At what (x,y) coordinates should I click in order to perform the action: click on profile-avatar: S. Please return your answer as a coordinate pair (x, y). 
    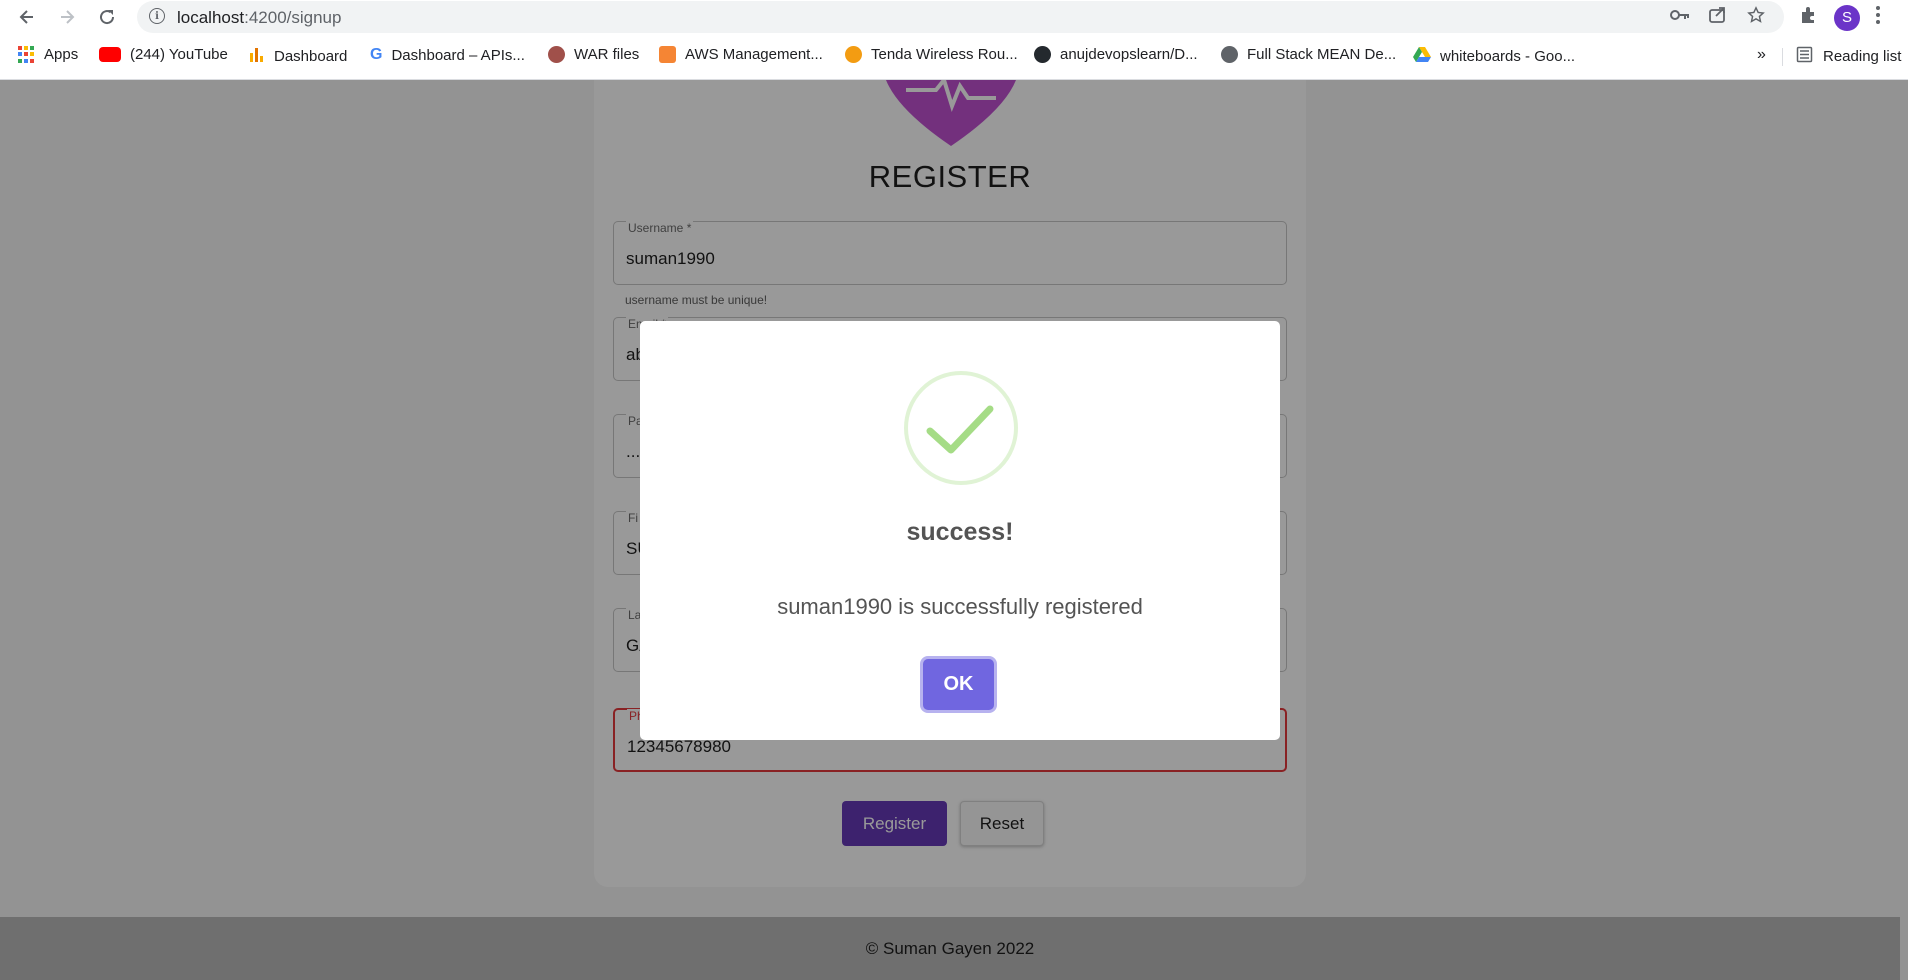
    Looking at the image, I should click on (1847, 17).